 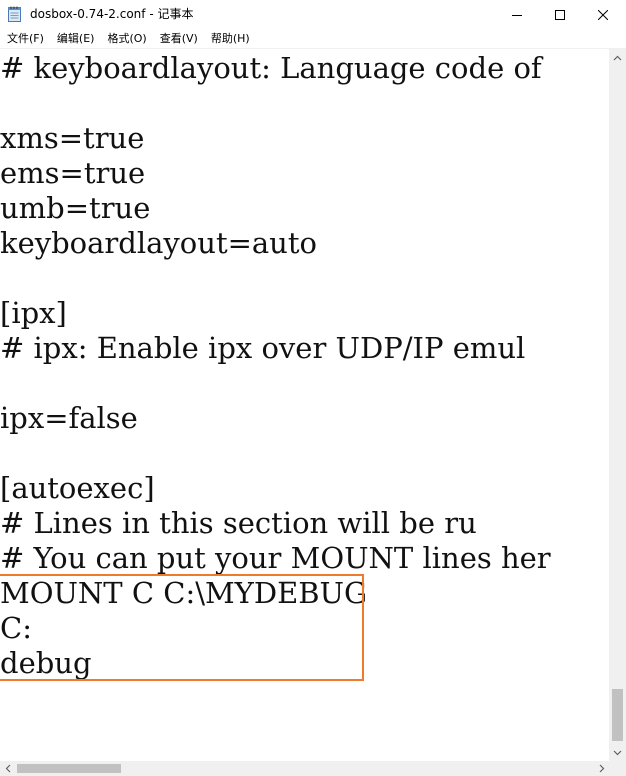 I want to click on close-button, so click(x=603, y=14).